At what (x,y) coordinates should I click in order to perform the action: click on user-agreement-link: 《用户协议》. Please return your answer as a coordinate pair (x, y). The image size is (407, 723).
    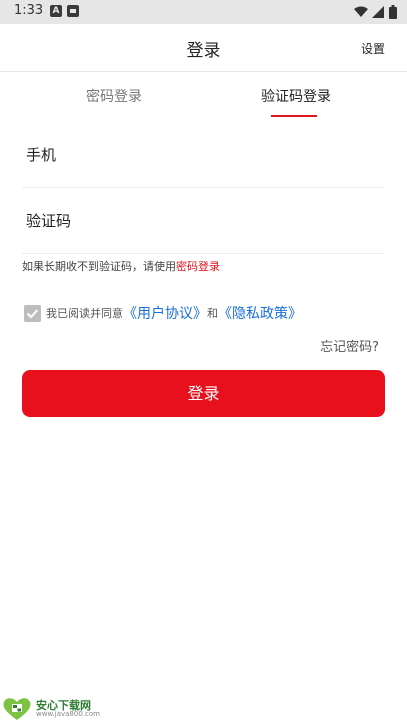
    Looking at the image, I should click on (165, 313).